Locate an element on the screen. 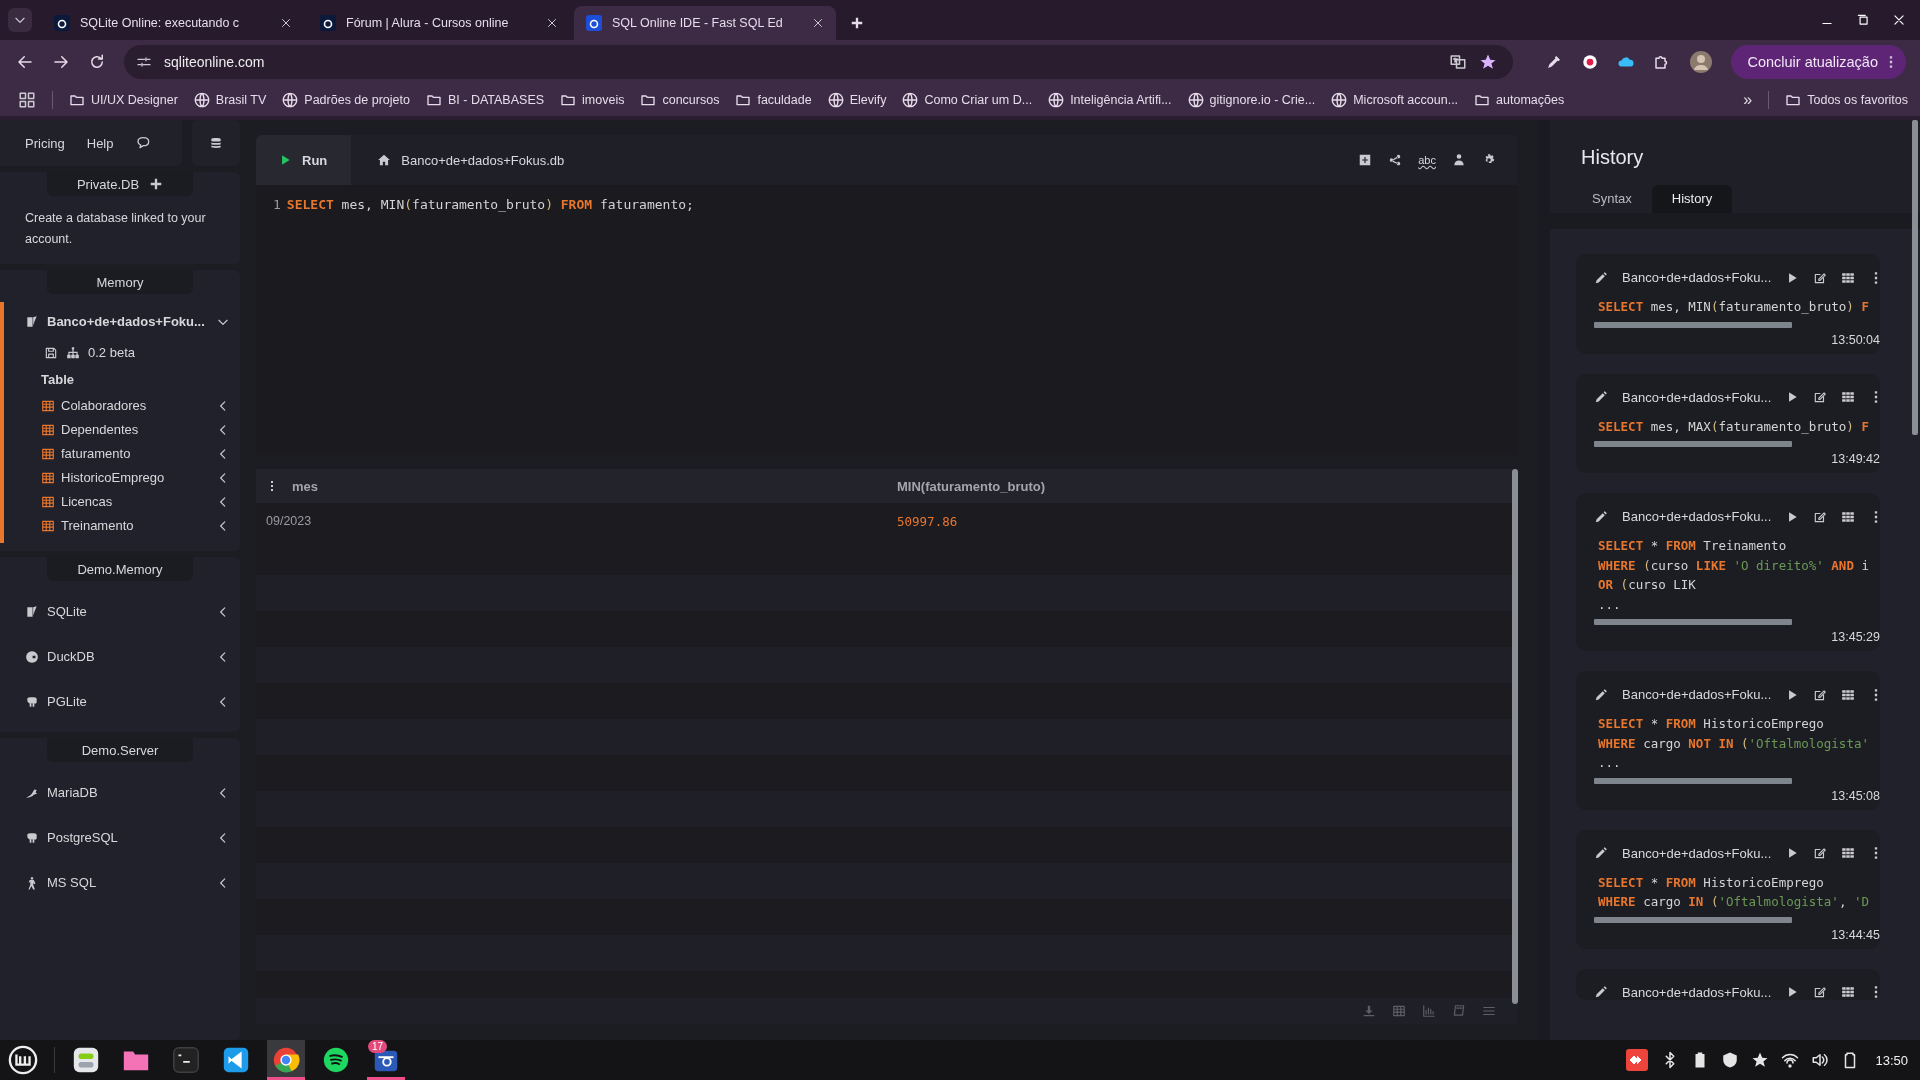  wifi-icon is located at coordinates (1790, 1060).